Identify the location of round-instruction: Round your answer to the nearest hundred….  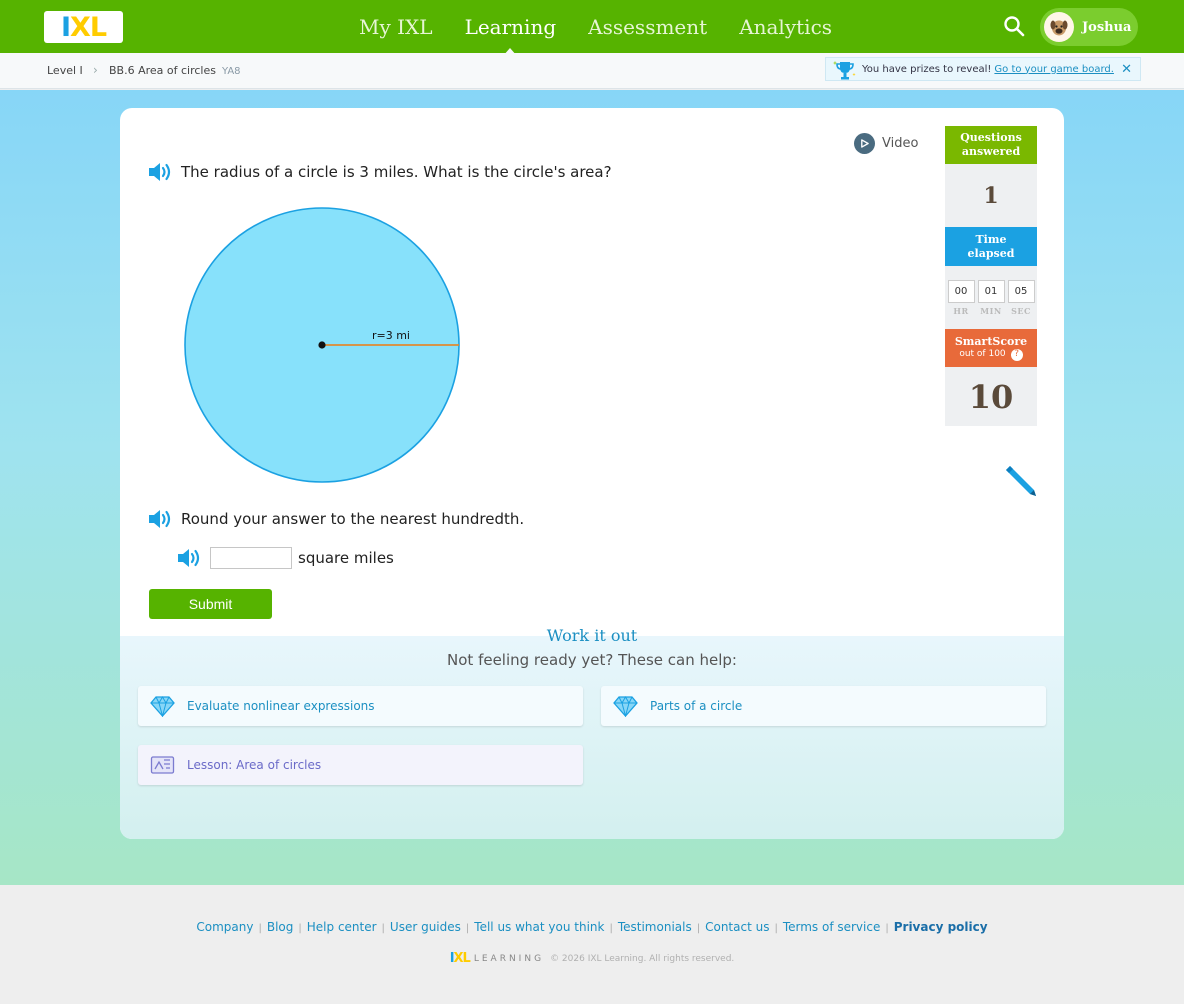
(335, 519).